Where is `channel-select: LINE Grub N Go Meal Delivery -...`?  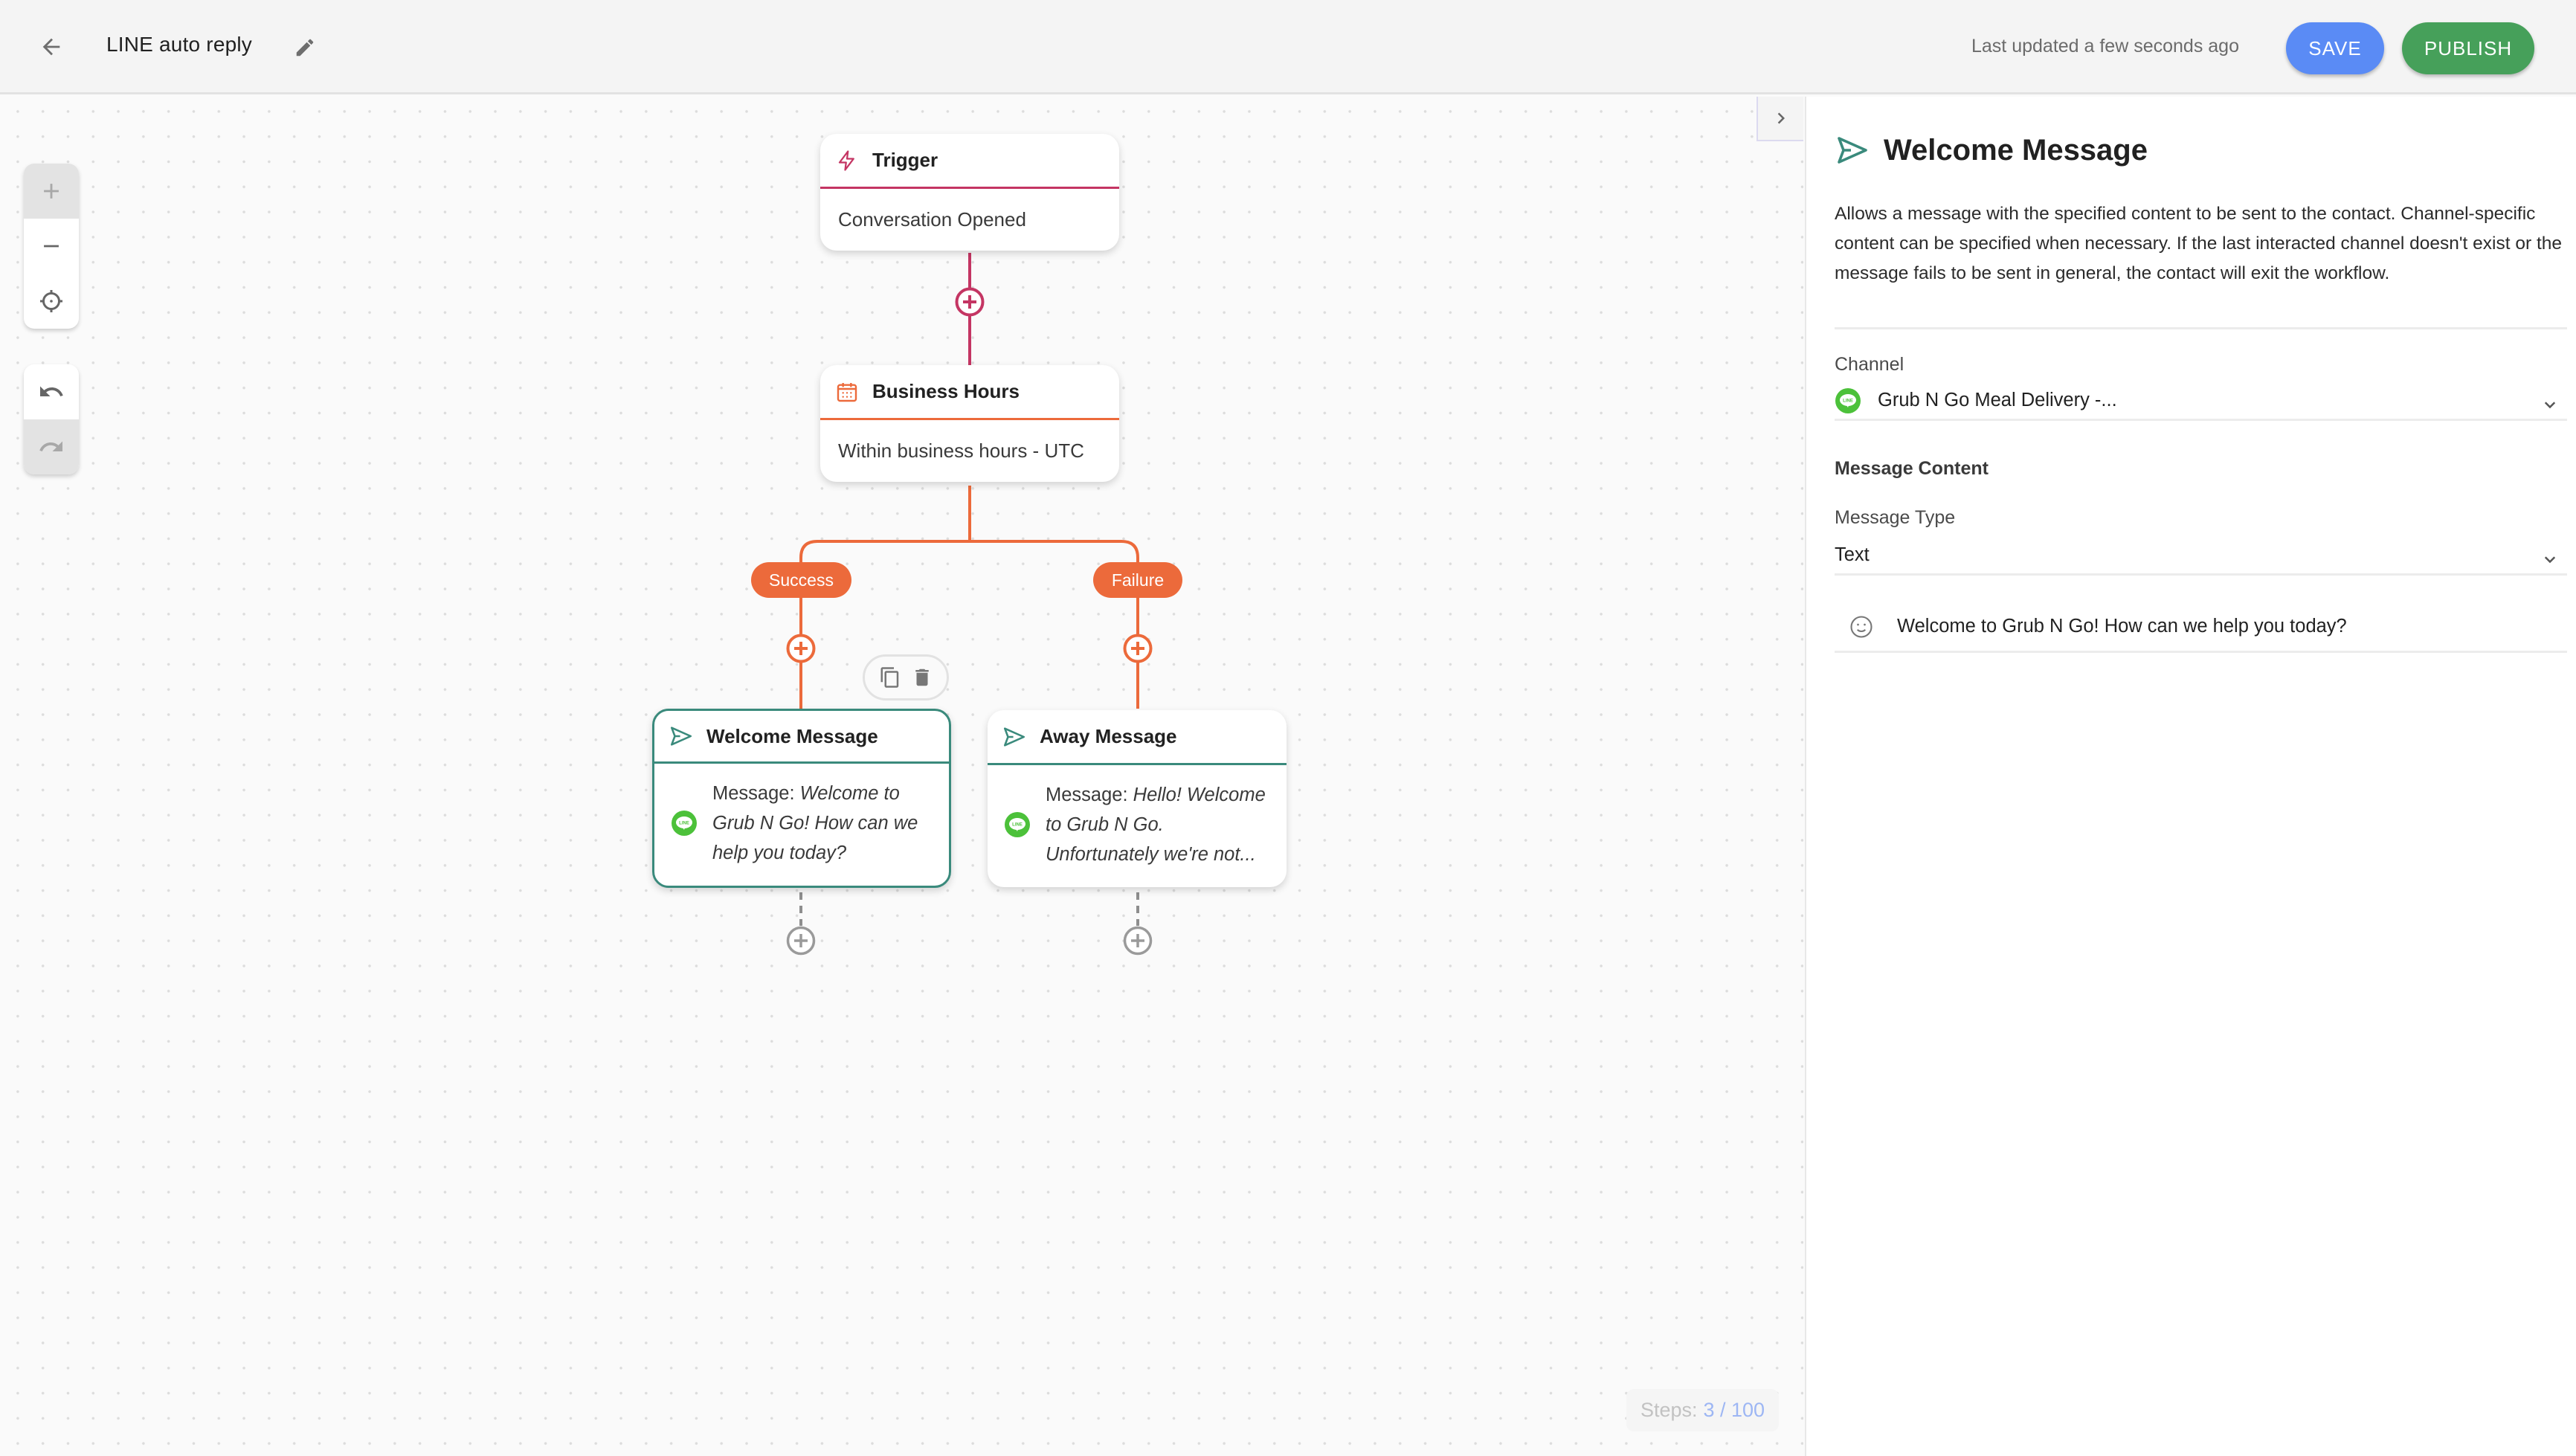 channel-select: LINE Grub N Go Meal Delivery -... is located at coordinates (2201, 401).